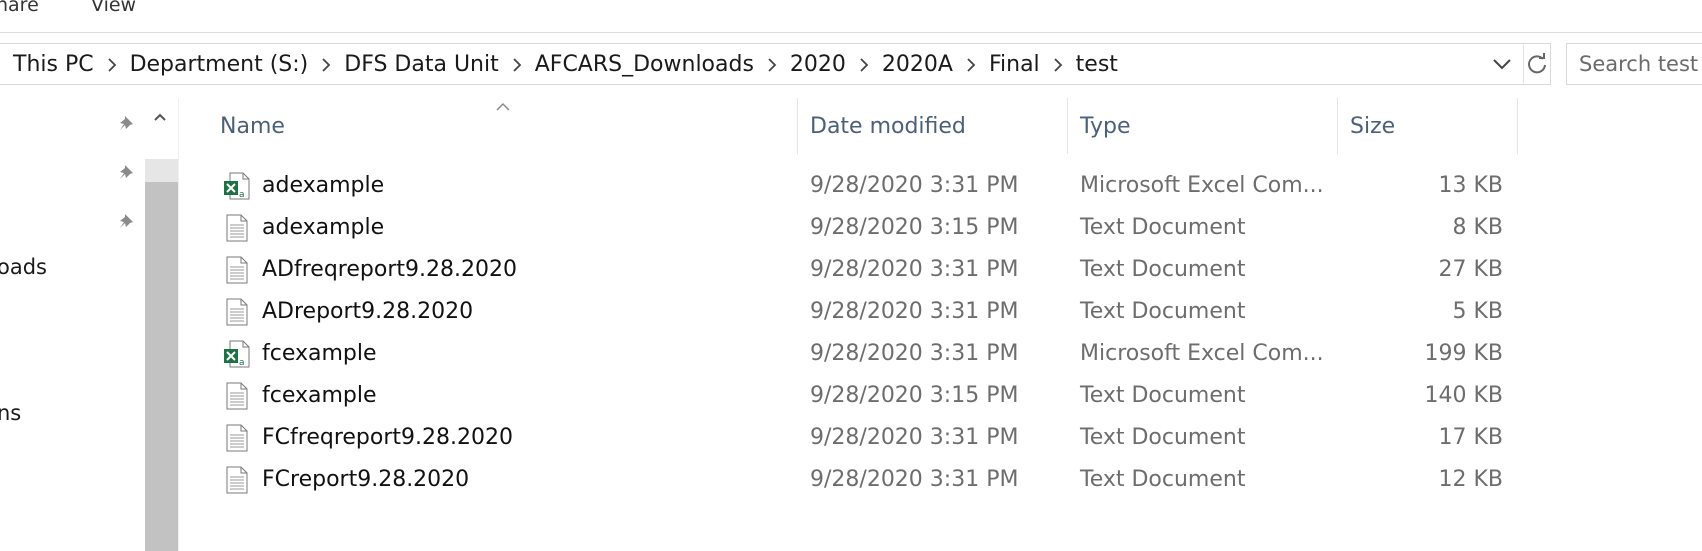  Describe the element at coordinates (387, 437) in the screenshot. I see `file-name: FCfreqreport9.28.2020` at that location.